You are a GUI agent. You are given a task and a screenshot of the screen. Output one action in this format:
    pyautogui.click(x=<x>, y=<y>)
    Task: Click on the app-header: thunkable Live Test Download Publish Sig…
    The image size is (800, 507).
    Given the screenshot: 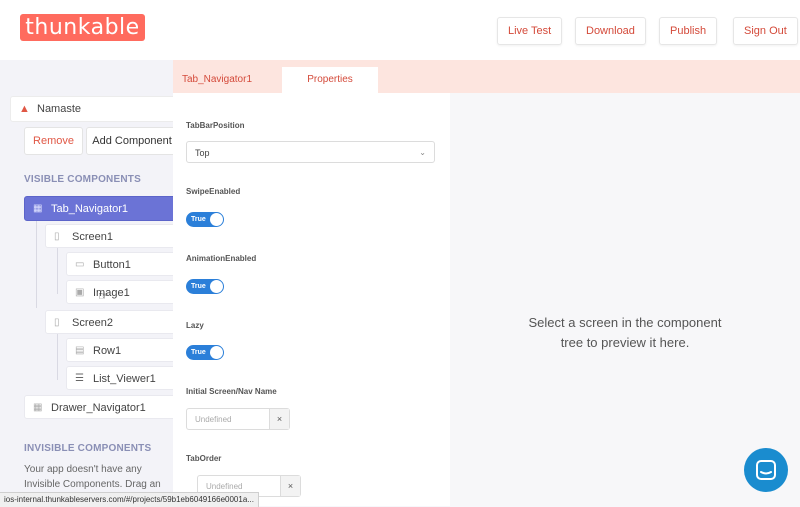 What is the action you would take?
    pyautogui.click(x=400, y=30)
    